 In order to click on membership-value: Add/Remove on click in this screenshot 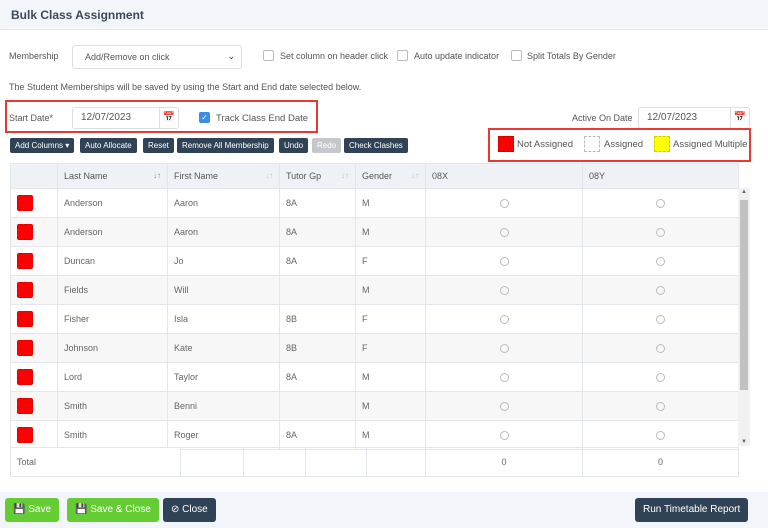, I will do `click(127, 57)`.